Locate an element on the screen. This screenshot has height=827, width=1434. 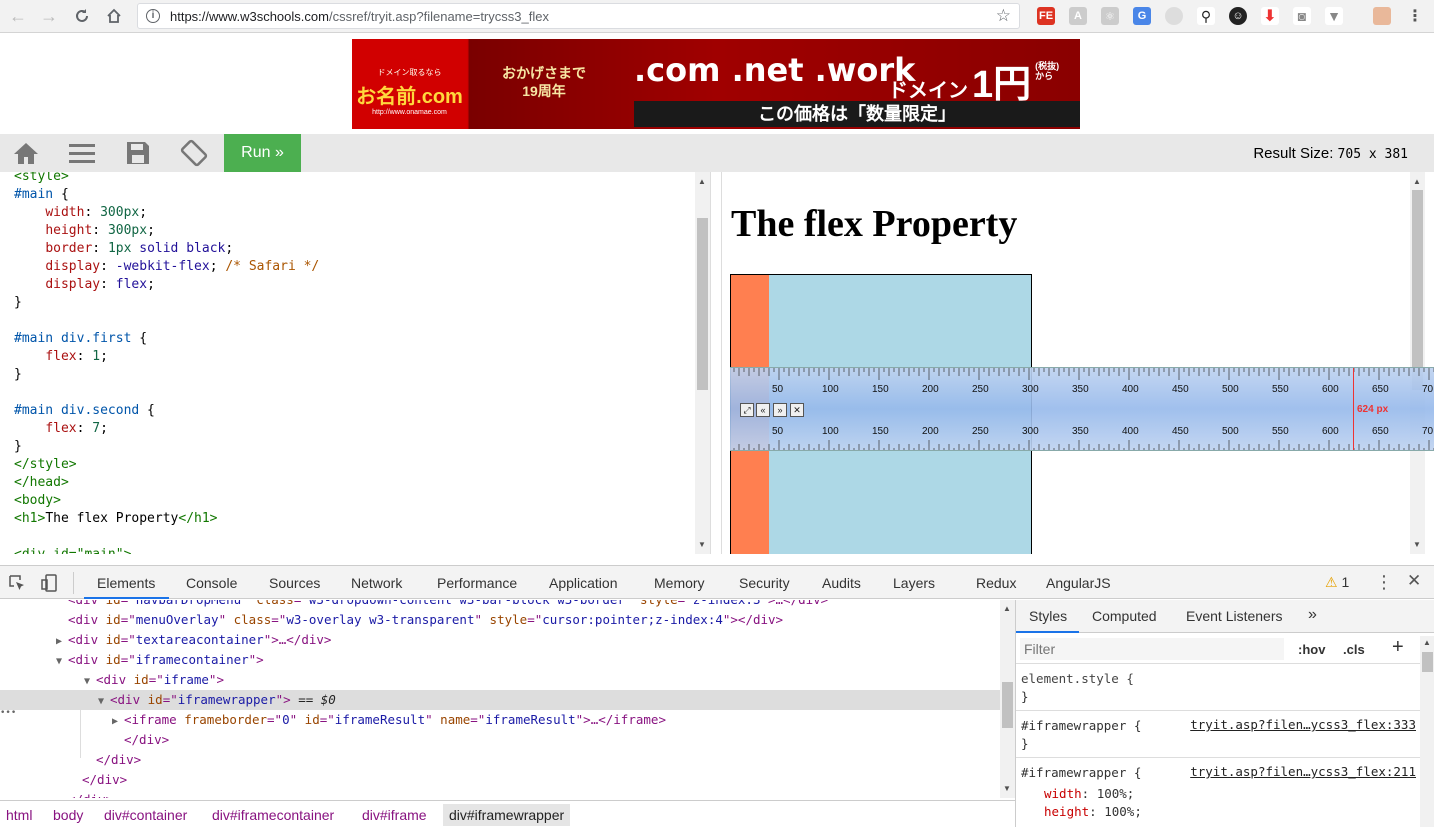
rule1-selector: #iframewrapper { is located at coordinates (1081, 726).